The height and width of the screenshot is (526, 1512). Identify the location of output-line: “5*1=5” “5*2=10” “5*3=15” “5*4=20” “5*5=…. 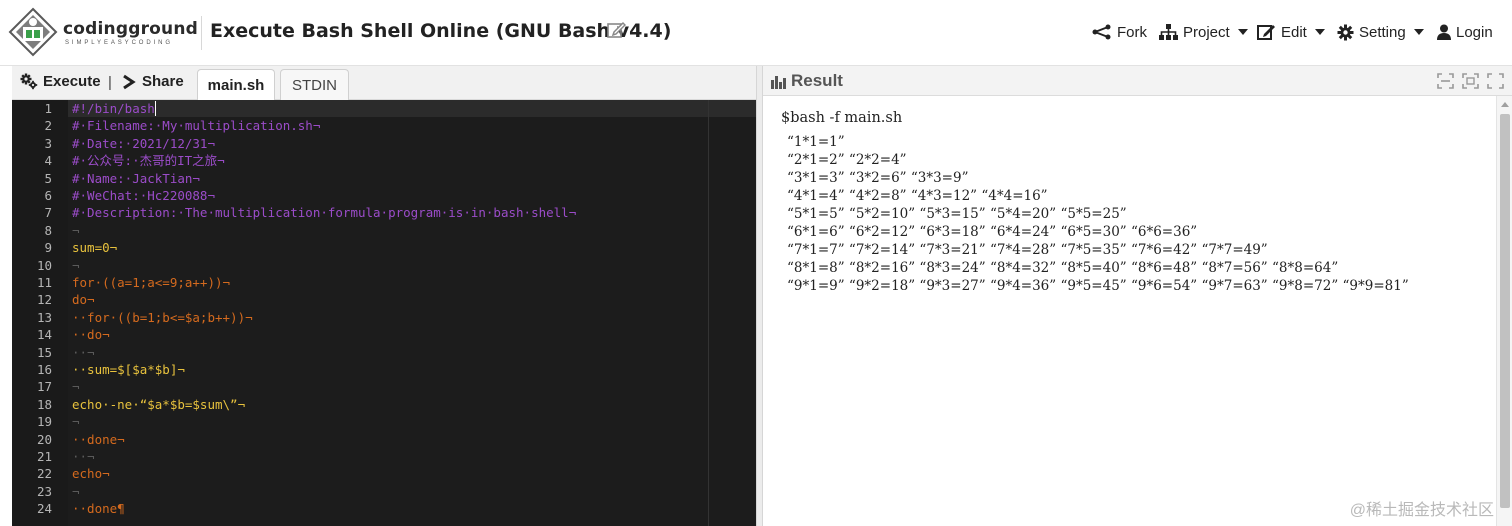
(957, 214).